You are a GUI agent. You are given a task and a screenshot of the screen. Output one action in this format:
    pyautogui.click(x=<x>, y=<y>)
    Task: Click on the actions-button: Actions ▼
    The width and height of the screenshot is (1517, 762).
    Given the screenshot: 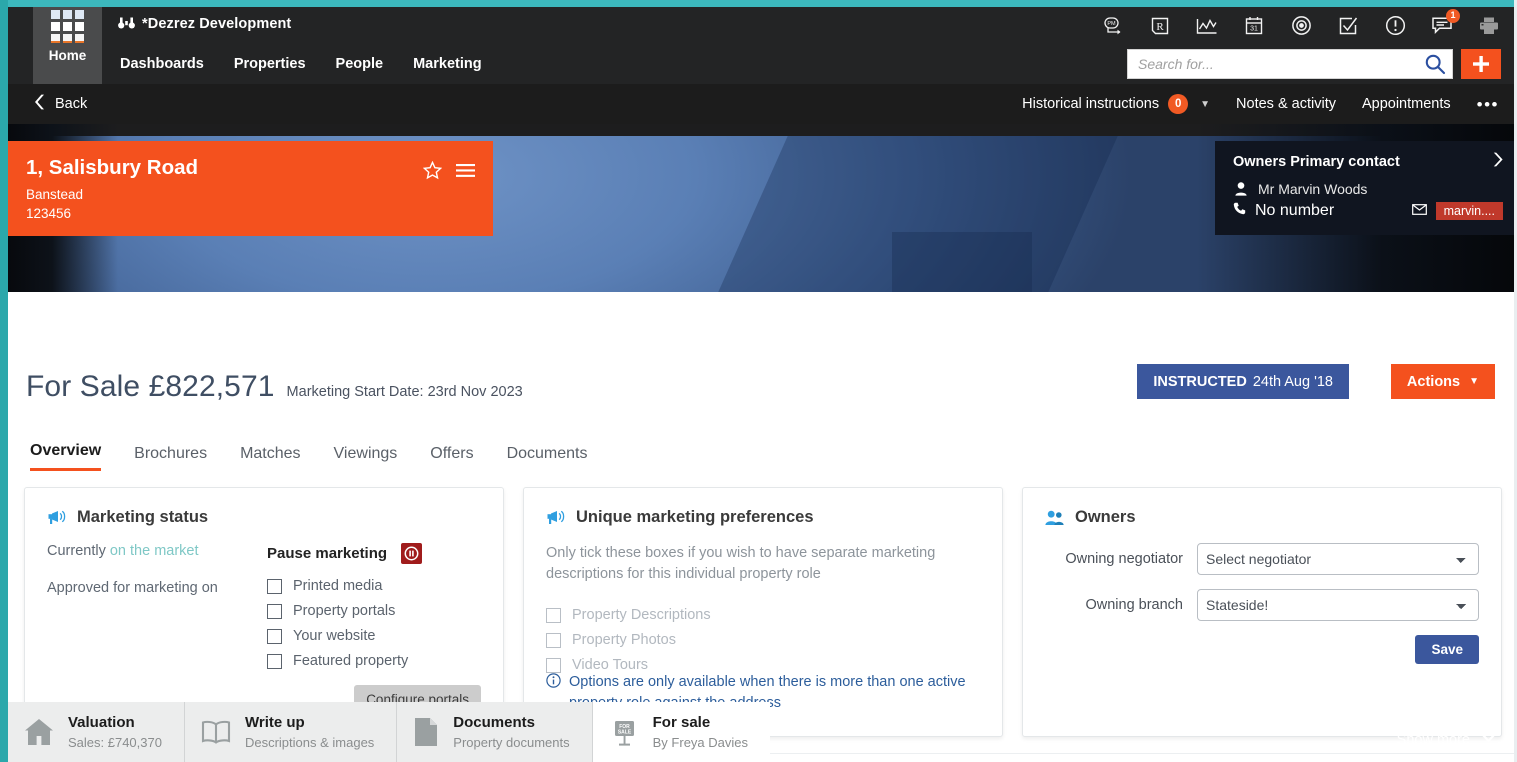 What is the action you would take?
    pyautogui.click(x=1442, y=381)
    